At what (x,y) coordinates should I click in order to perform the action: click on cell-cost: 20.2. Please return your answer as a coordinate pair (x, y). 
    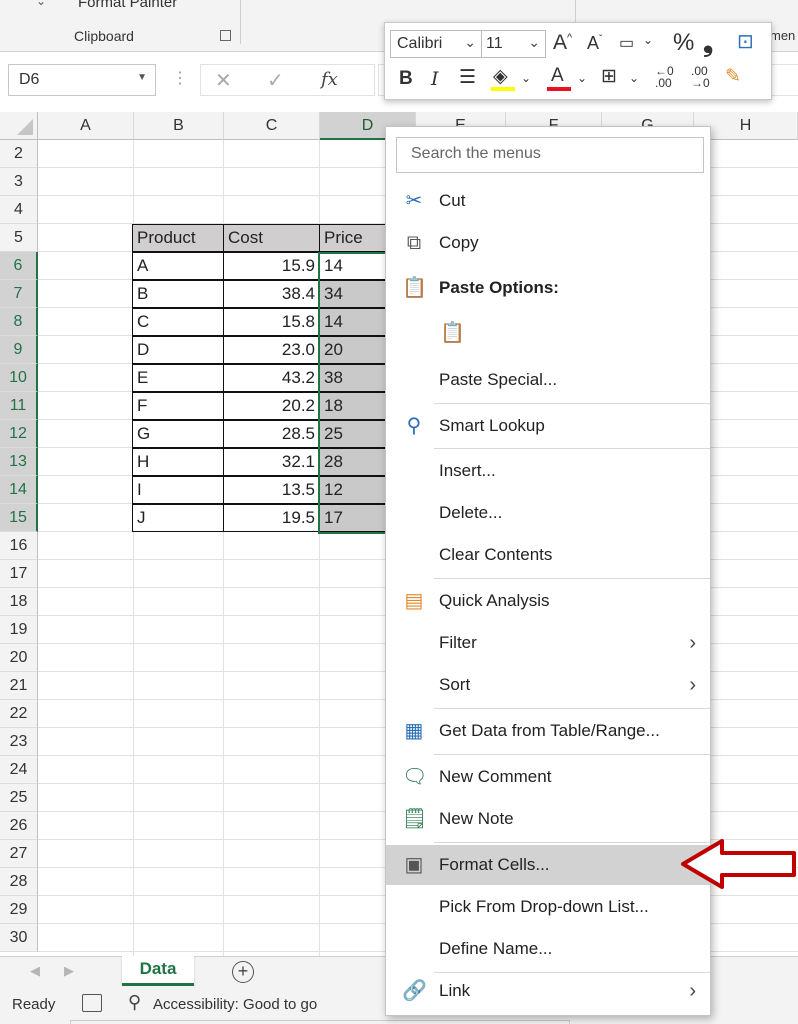
    Looking at the image, I should click on (271, 406).